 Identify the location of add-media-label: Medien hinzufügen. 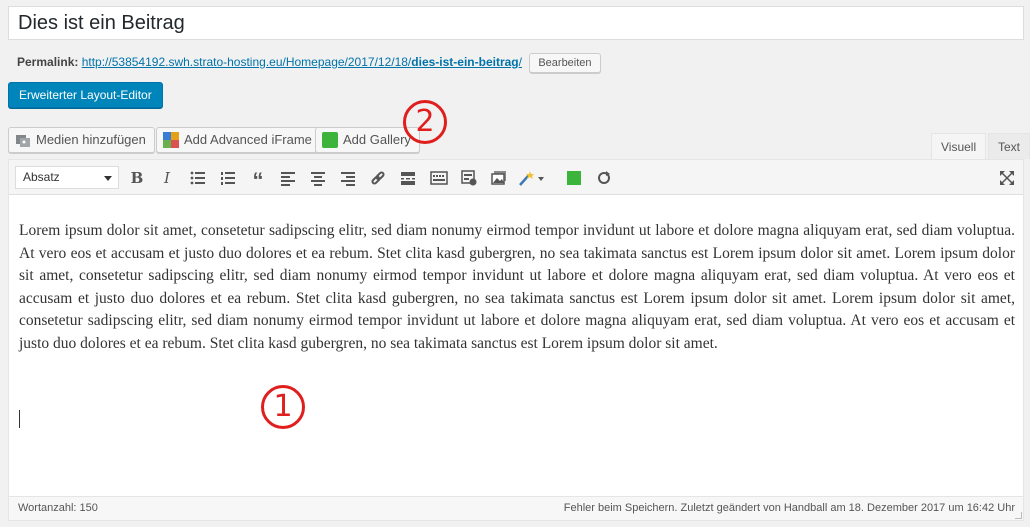
(91, 139).